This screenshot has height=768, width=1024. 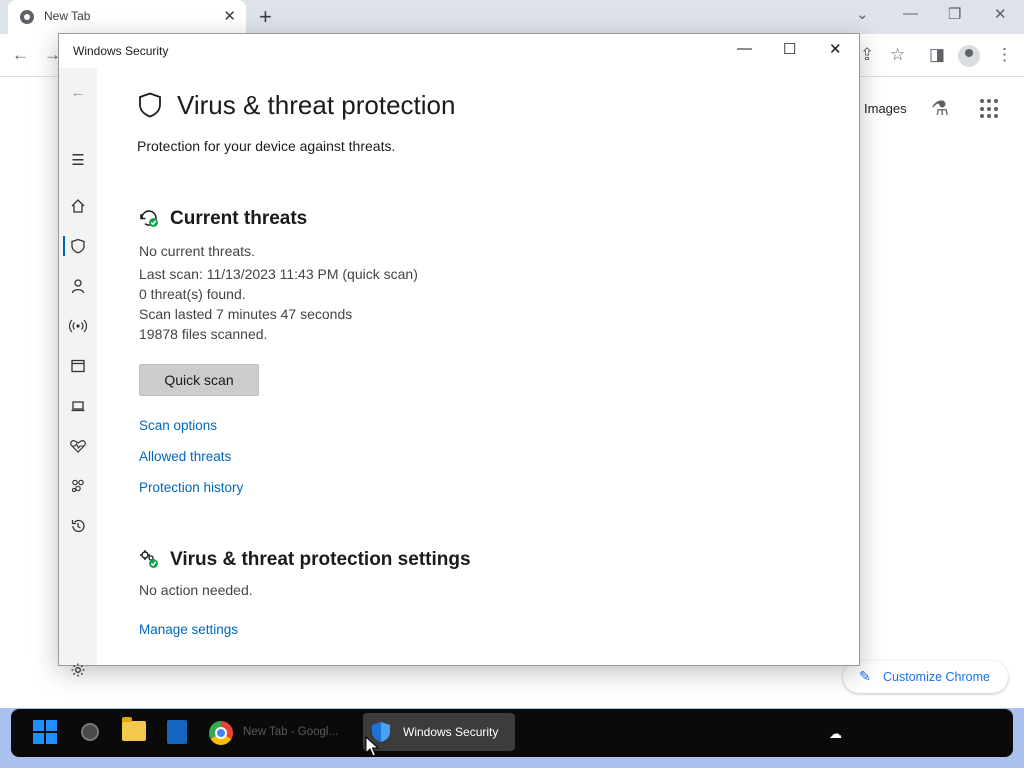 What do you see at coordinates (990, 109) in the screenshot?
I see `google-apps-icon` at bounding box center [990, 109].